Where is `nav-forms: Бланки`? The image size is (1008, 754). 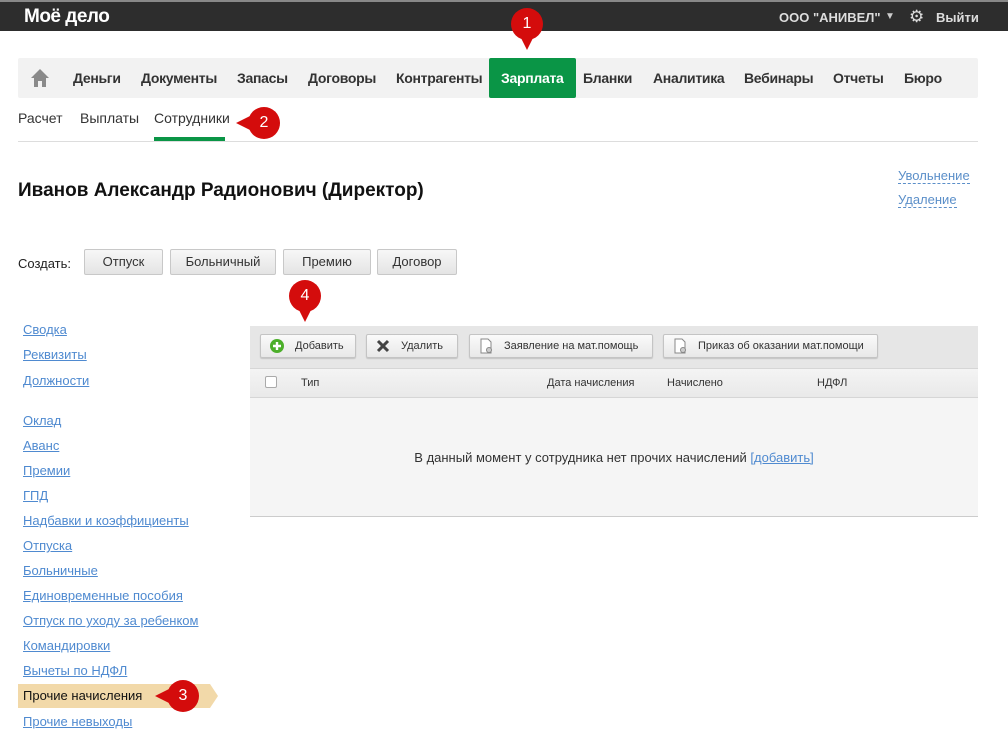
nav-forms: Бланки is located at coordinates (607, 78).